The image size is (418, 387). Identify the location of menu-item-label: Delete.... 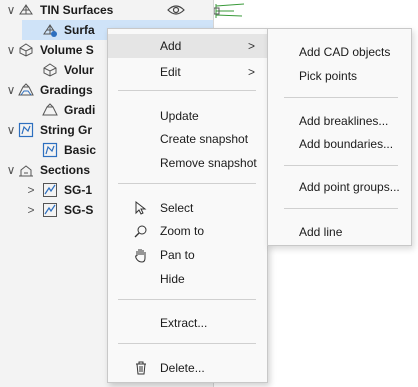
(182, 368).